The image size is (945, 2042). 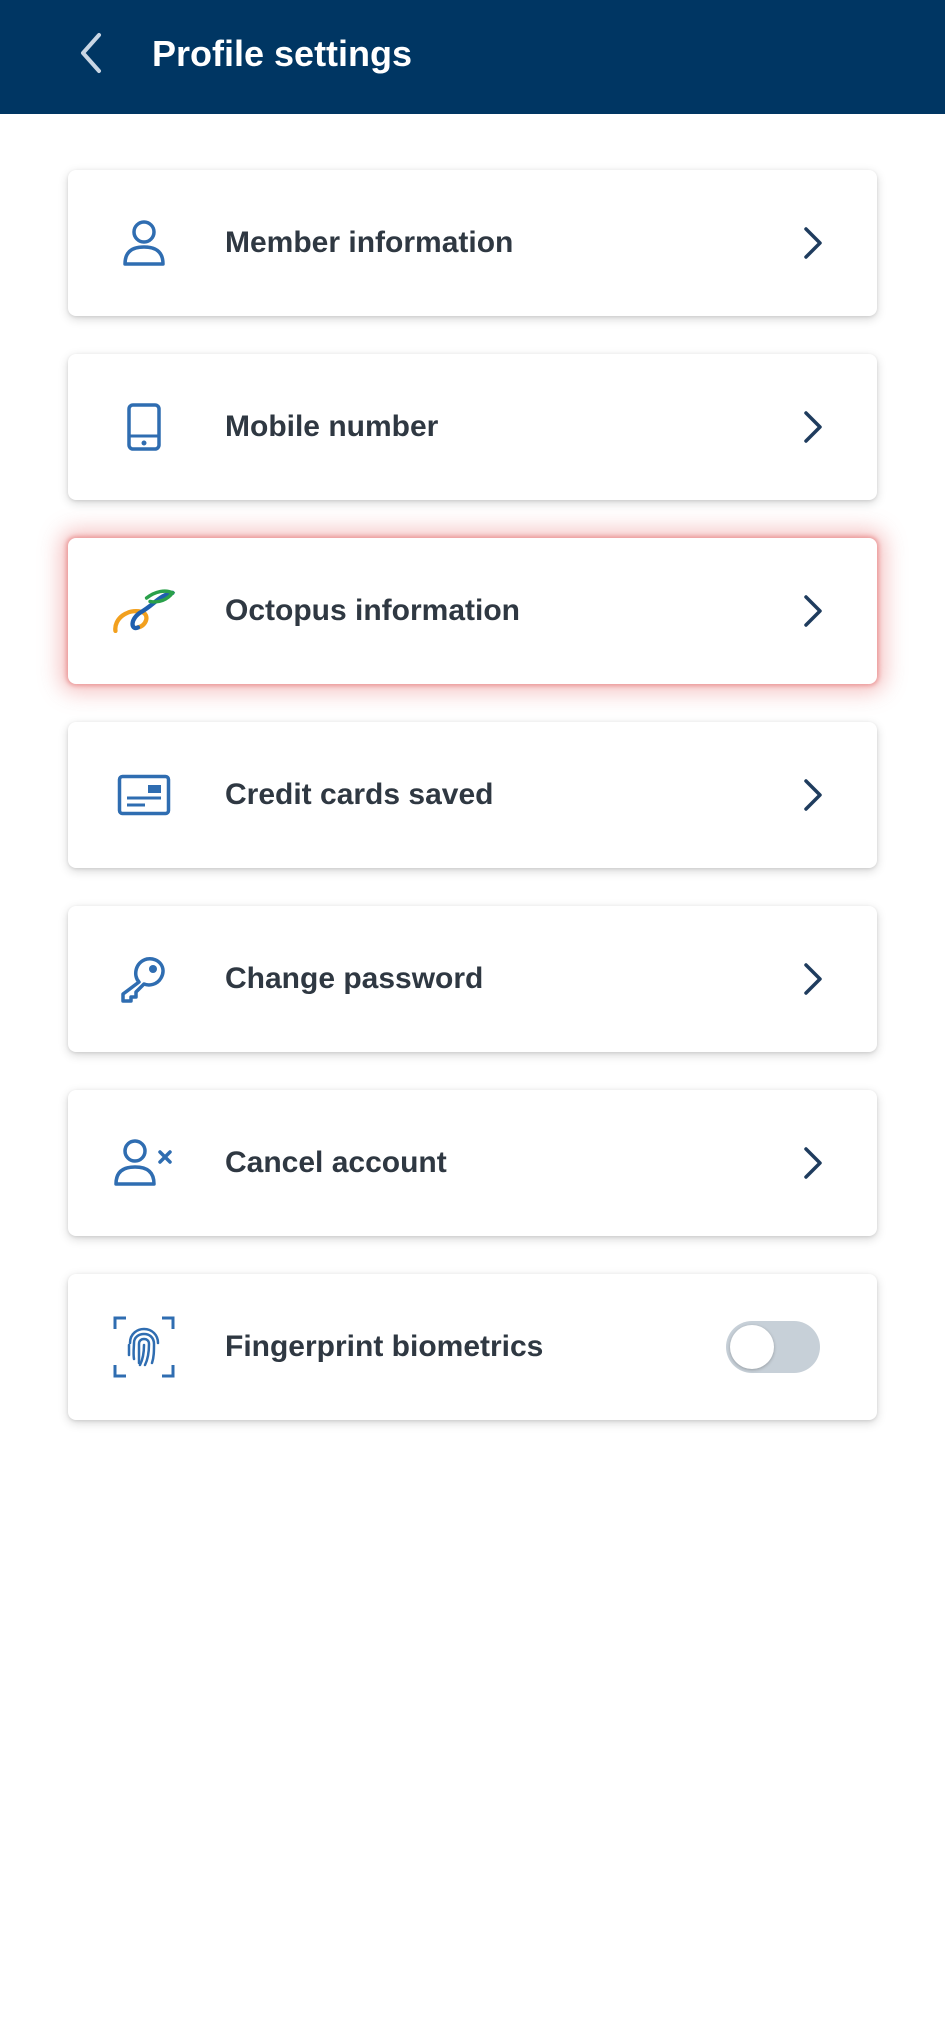 I want to click on member-information-label: Member information, so click(x=369, y=242).